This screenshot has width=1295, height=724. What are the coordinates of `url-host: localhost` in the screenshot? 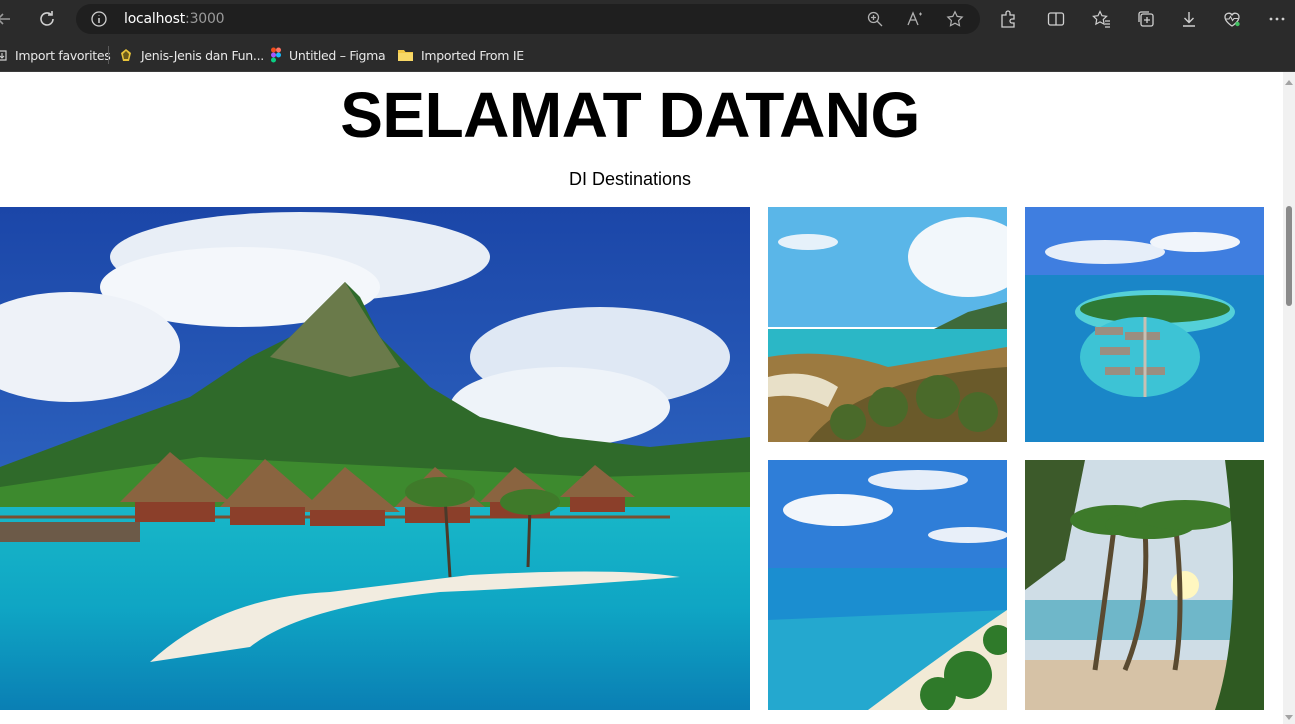 It's located at (155, 19).